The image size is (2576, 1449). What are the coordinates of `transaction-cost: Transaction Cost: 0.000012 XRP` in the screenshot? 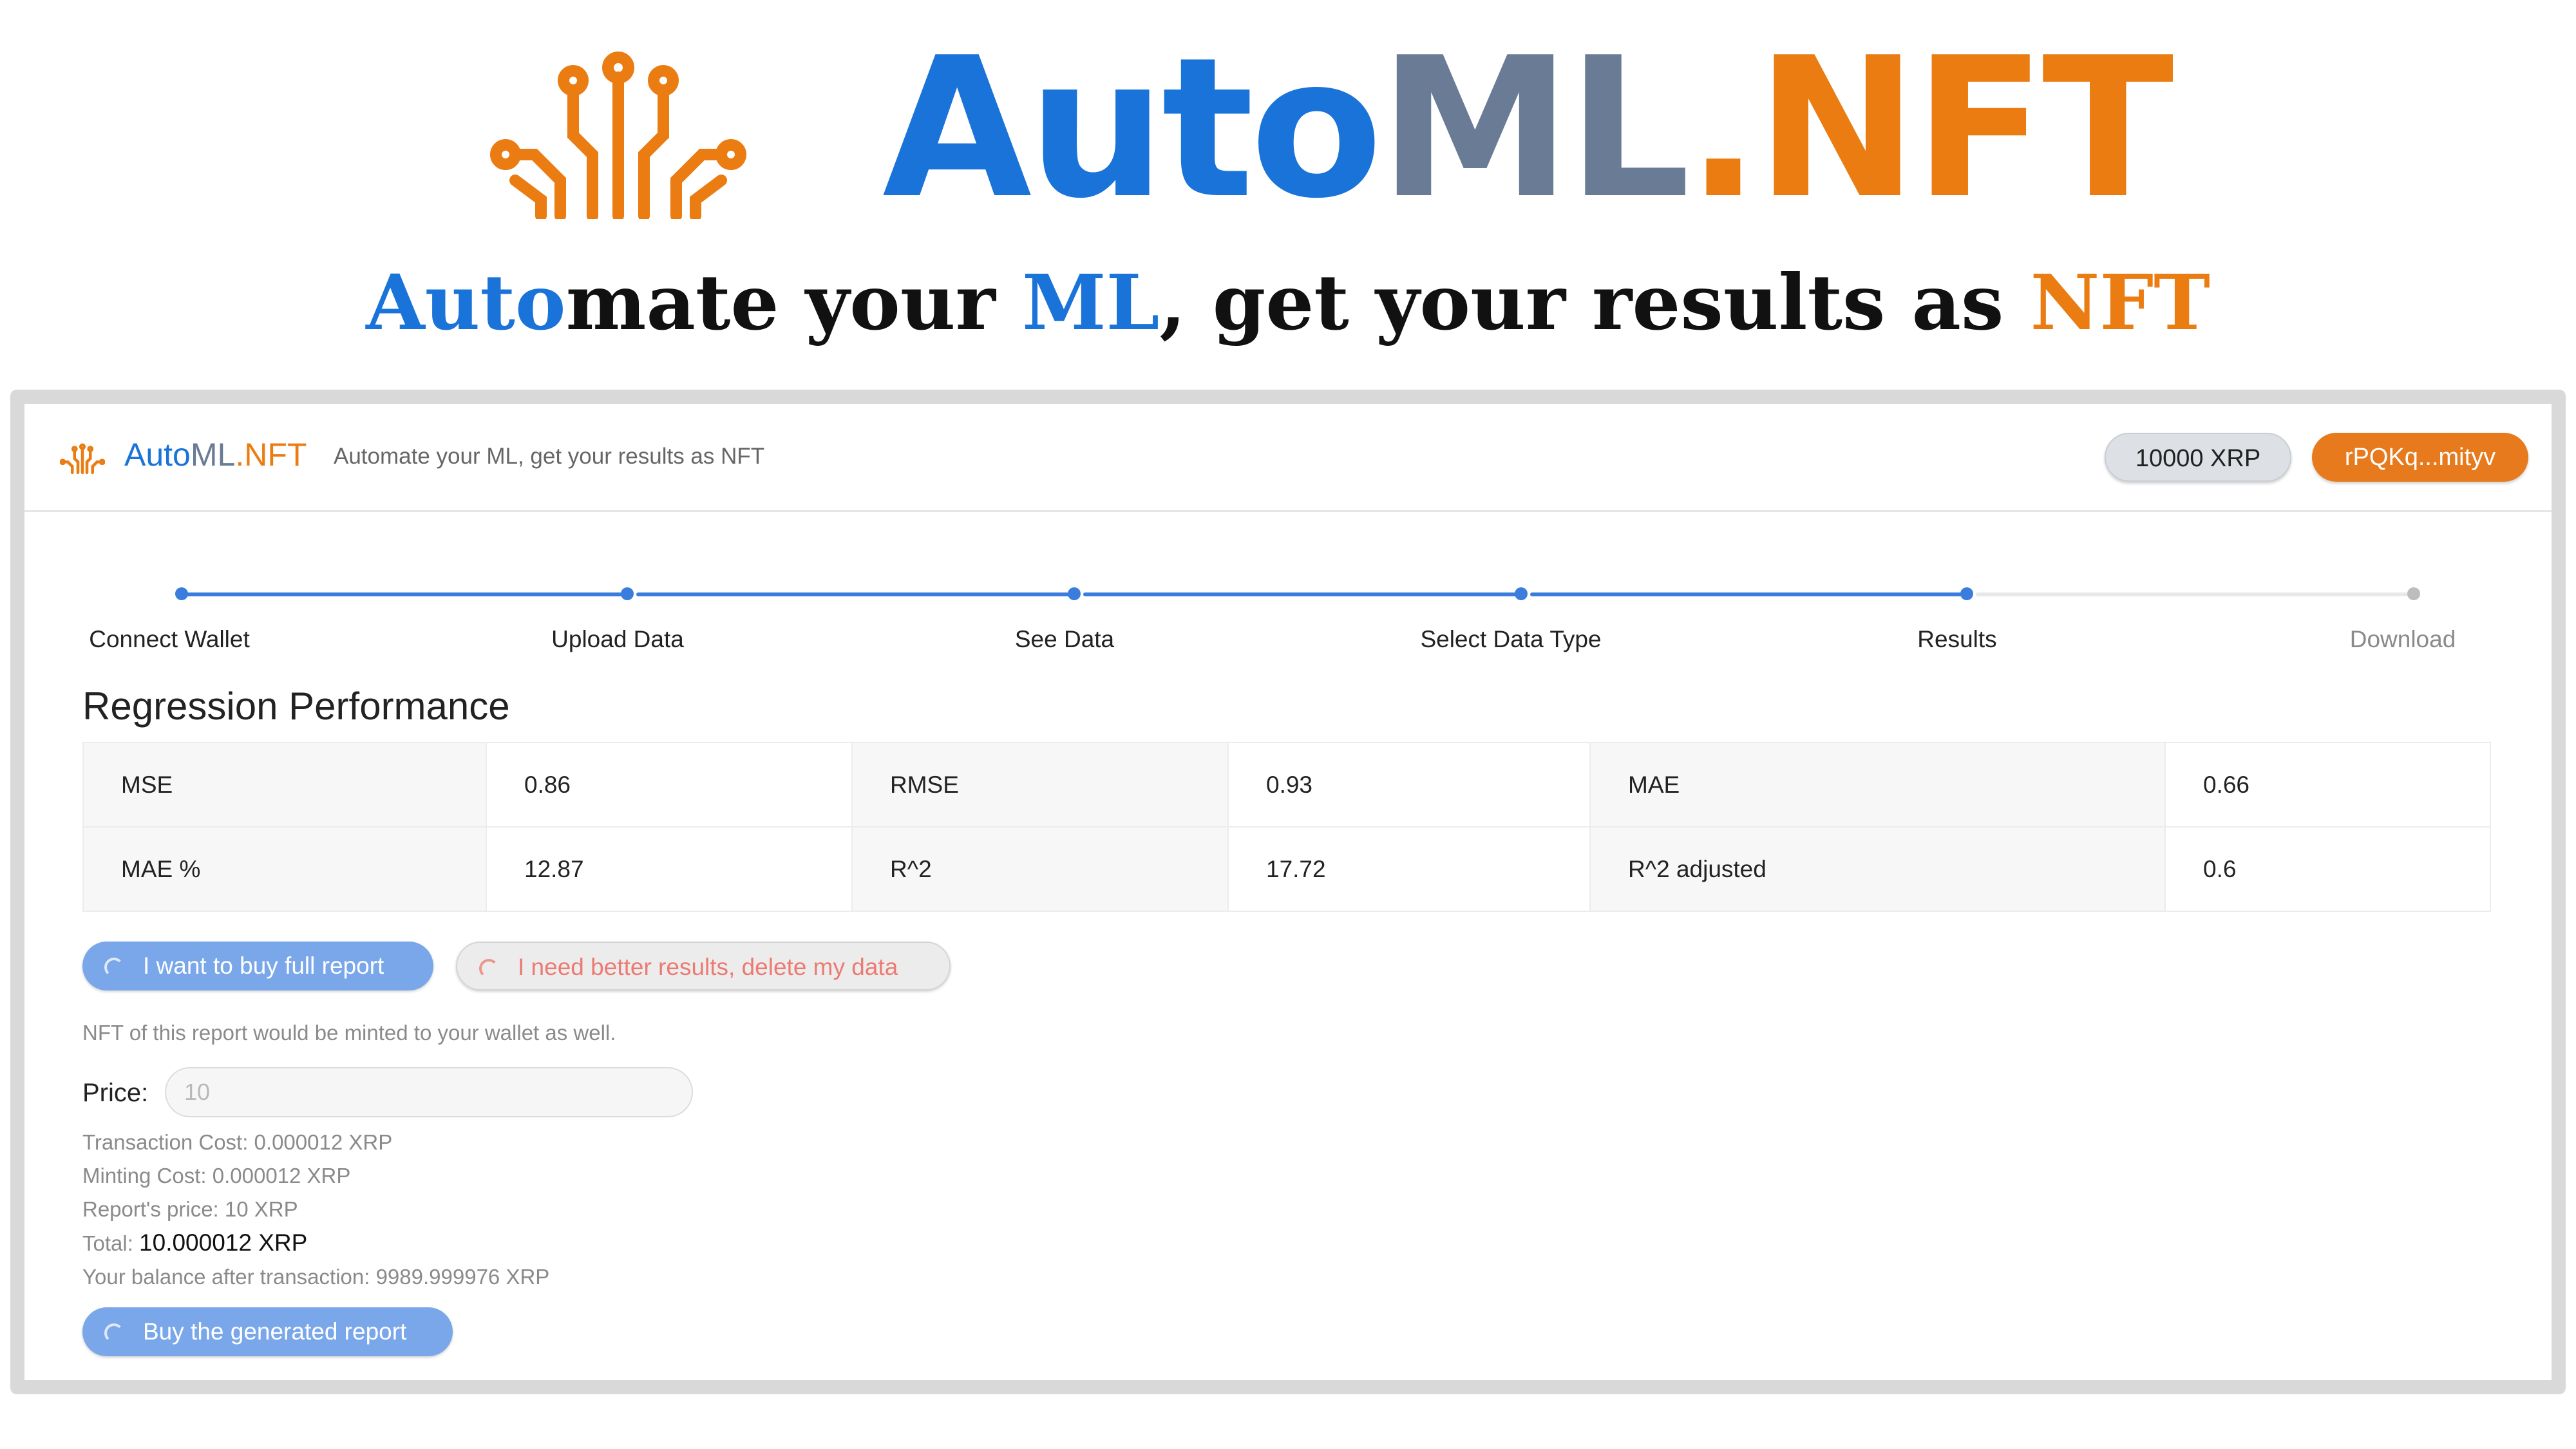 It's located at (238, 1142).